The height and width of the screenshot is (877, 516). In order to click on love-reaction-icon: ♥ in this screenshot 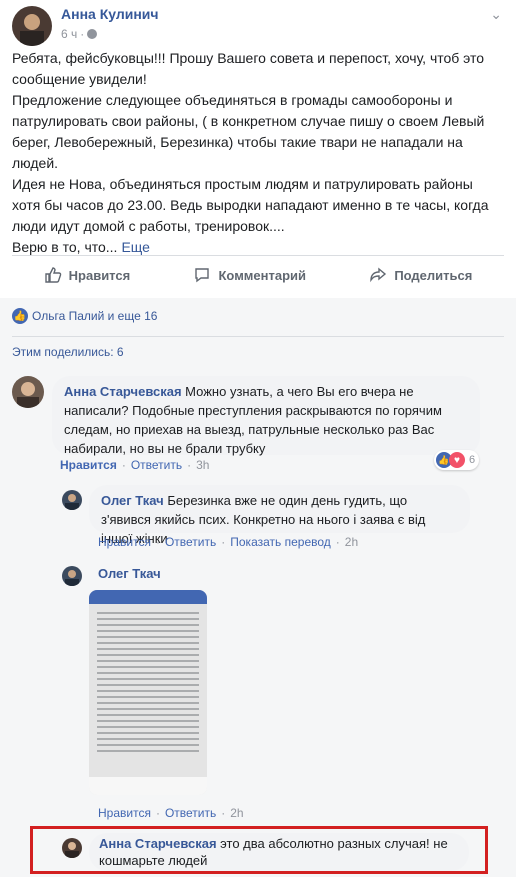, I will do `click(457, 460)`.